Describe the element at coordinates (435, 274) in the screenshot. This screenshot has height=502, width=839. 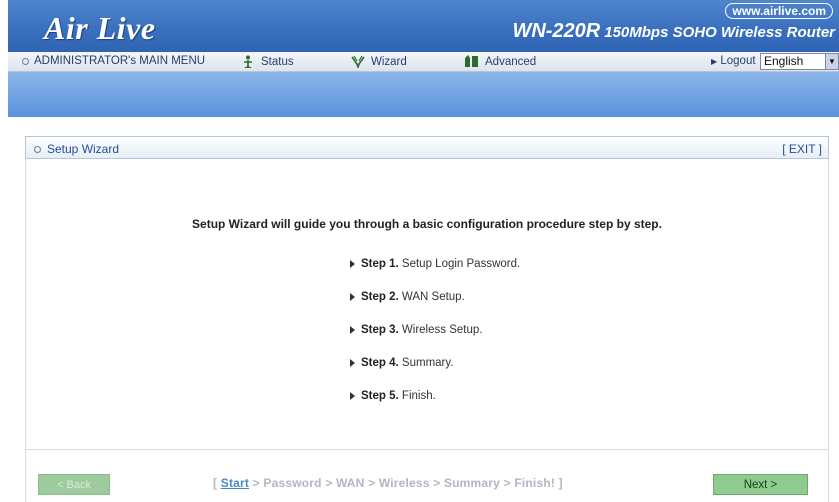
I see `list-item: Step 1. Setup Login Password.` at that location.